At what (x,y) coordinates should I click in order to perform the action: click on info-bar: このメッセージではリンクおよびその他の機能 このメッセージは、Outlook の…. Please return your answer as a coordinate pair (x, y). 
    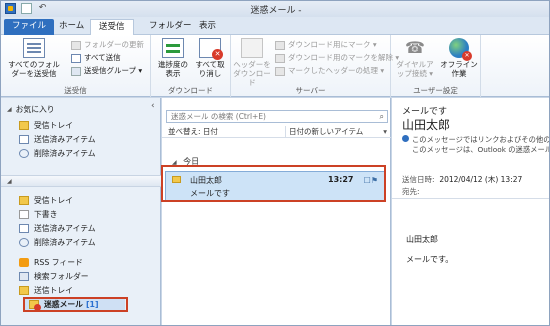
    Looking at the image, I should click on (476, 145).